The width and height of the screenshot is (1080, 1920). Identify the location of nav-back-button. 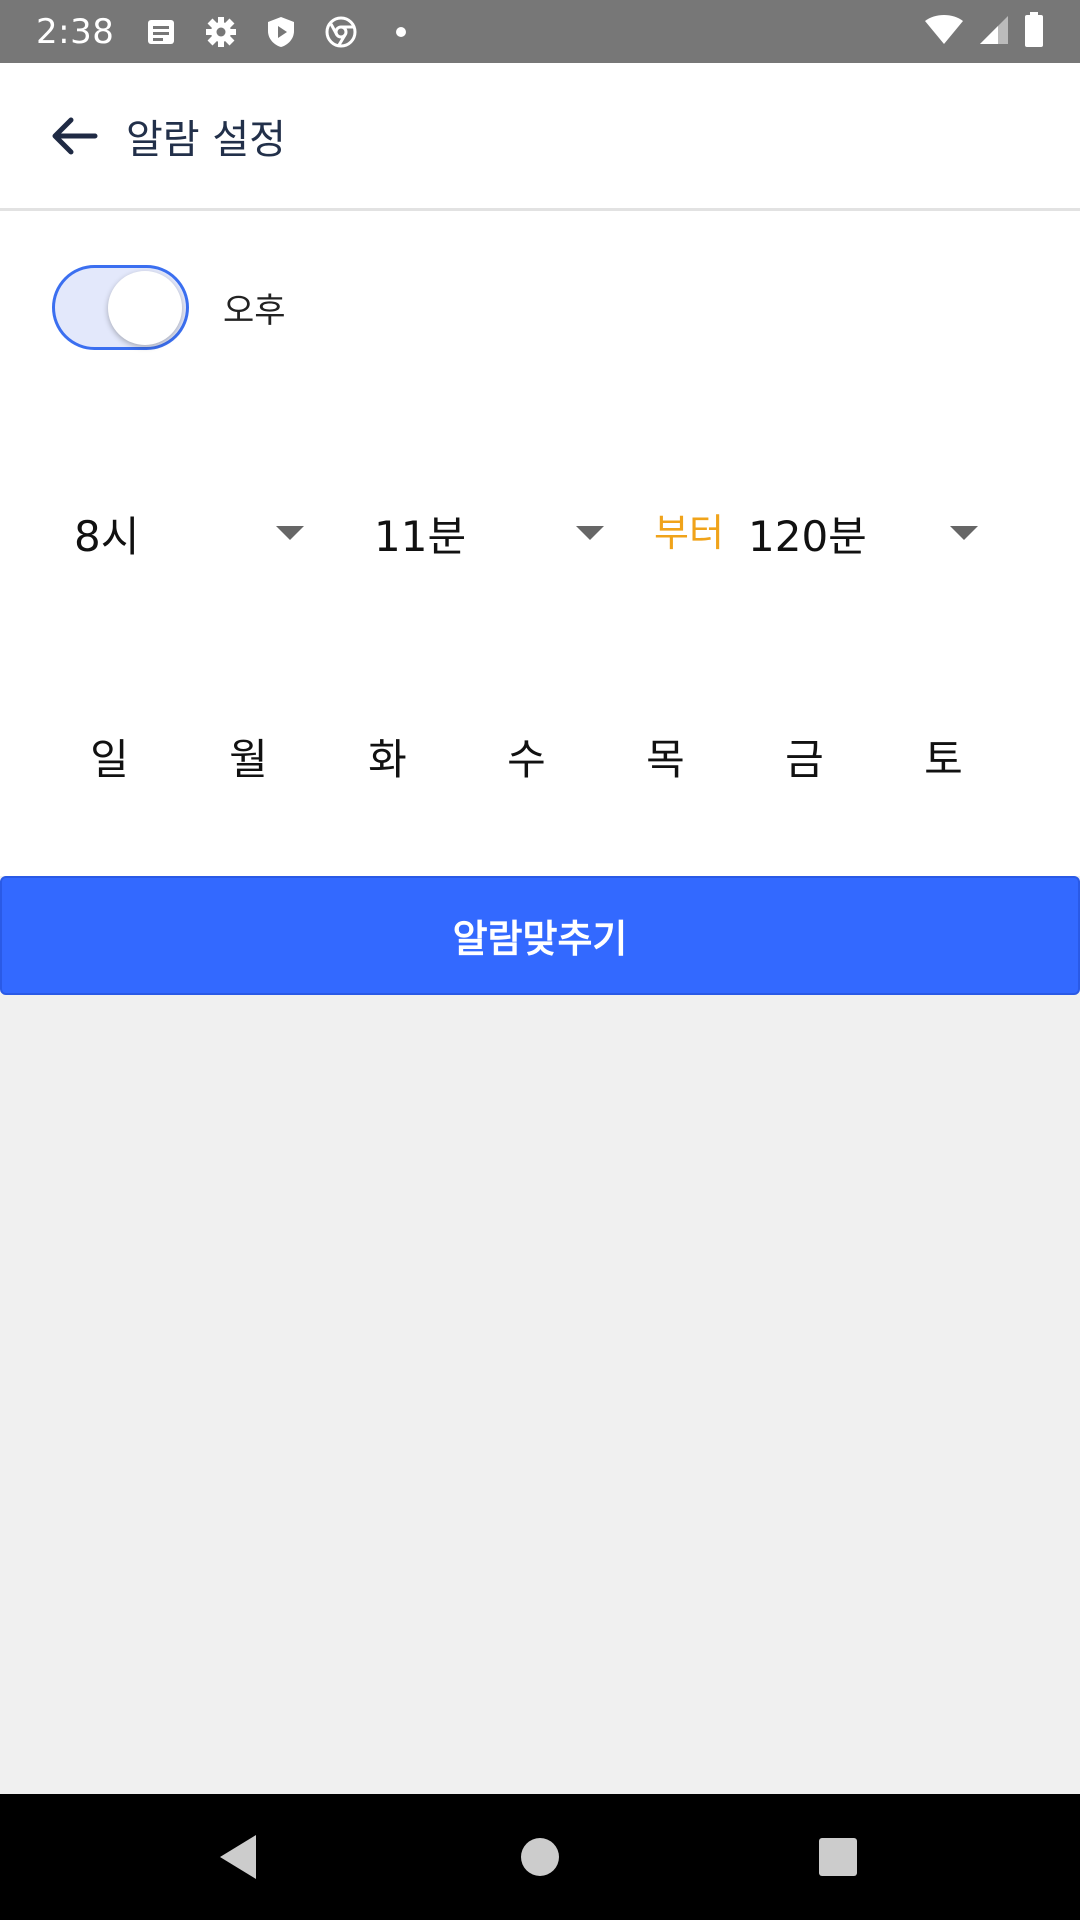
(238, 1857).